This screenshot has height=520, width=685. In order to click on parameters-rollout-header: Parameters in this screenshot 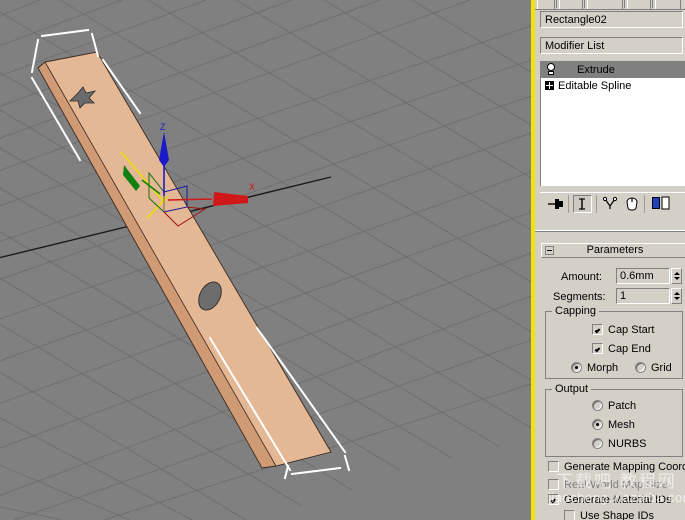, I will do `click(613, 250)`.